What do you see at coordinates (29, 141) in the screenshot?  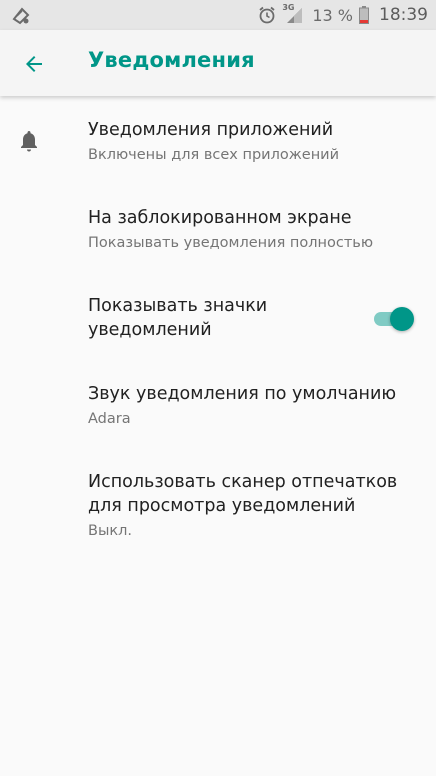 I see `bell-icon` at bounding box center [29, 141].